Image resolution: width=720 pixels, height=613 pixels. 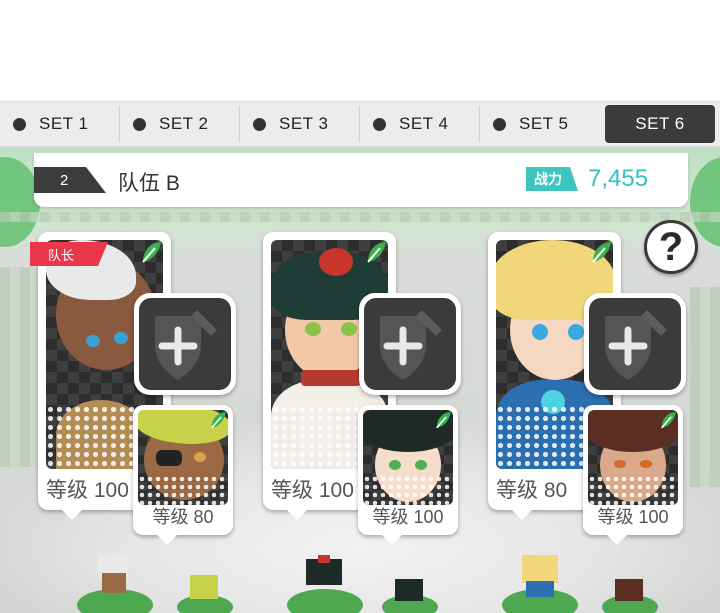 What do you see at coordinates (408, 475) in the screenshot?
I see `sub-hero-card-2: 等级 100` at bounding box center [408, 475].